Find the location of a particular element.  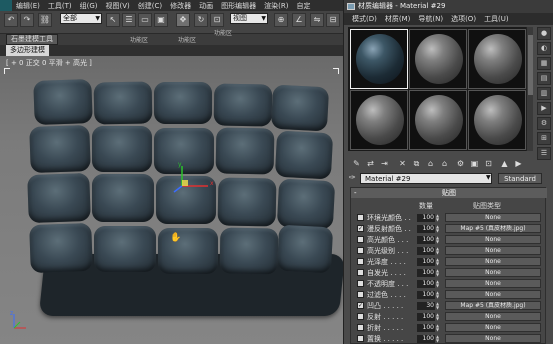

menu-customize: 自定 is located at coordinates (303, 6).